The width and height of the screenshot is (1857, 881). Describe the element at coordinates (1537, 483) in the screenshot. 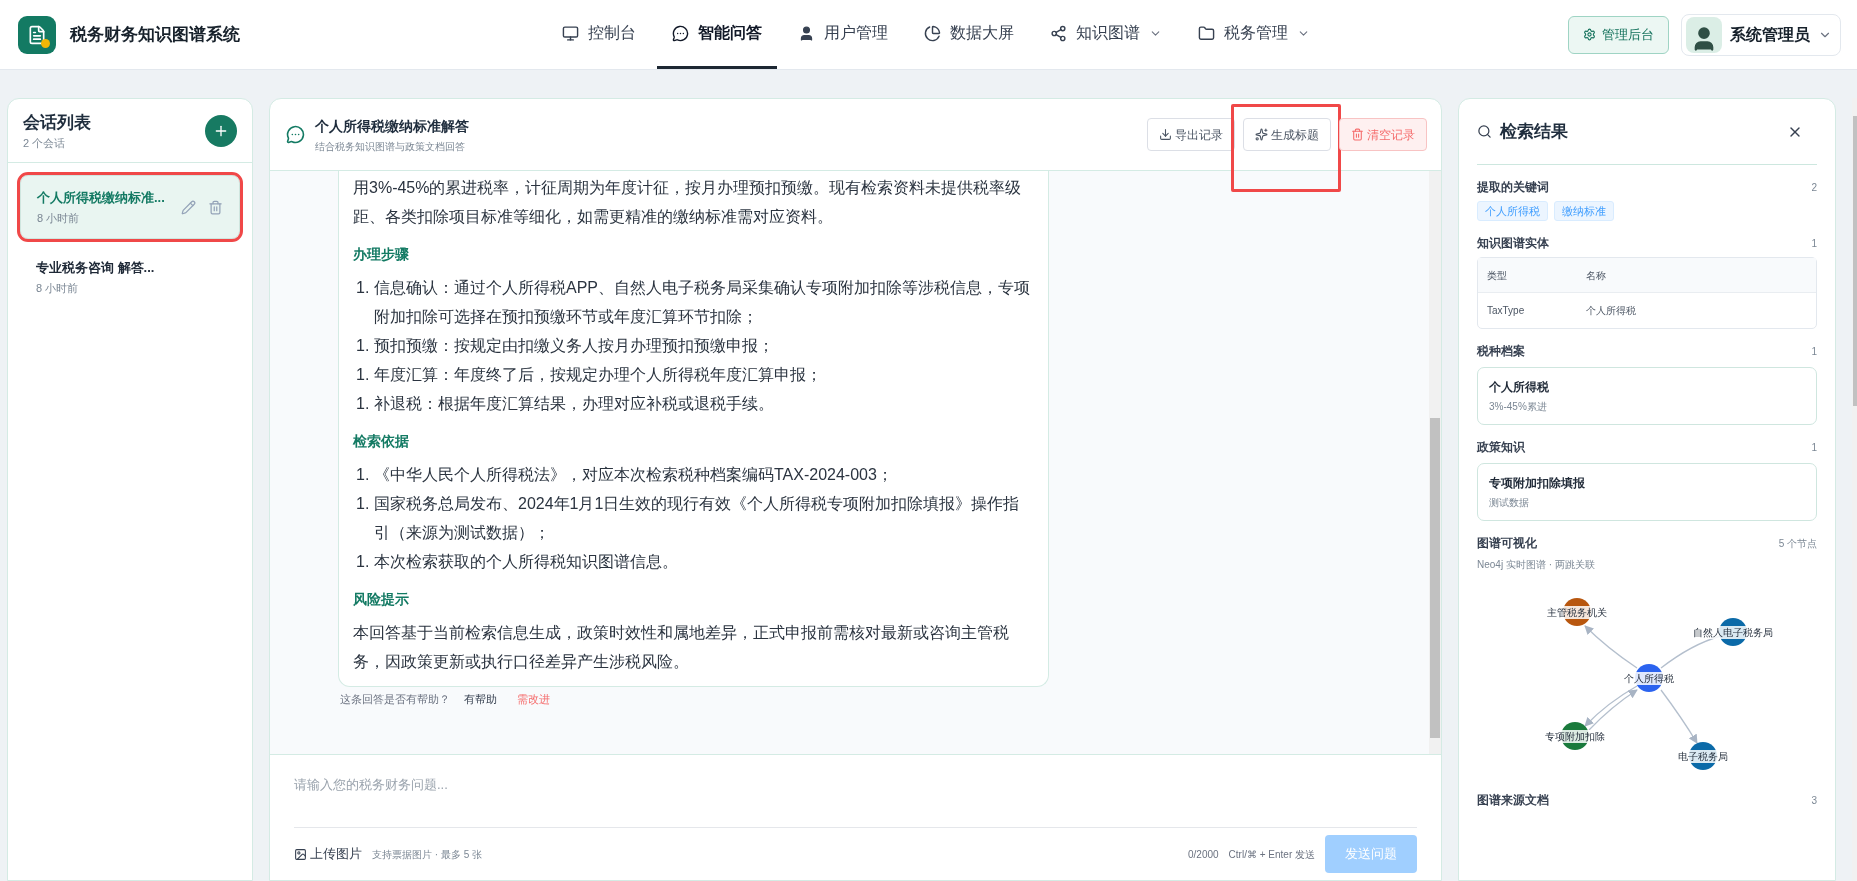

I see `card-title: 专项附加扣除填报` at that location.